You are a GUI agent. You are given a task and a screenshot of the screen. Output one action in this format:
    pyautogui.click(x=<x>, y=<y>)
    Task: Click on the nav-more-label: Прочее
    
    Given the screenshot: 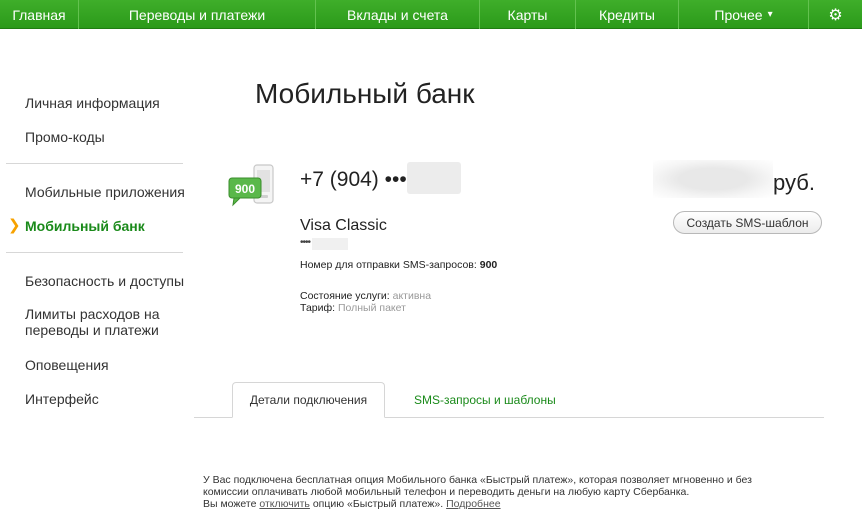 What is the action you would take?
    pyautogui.click(x=738, y=14)
    